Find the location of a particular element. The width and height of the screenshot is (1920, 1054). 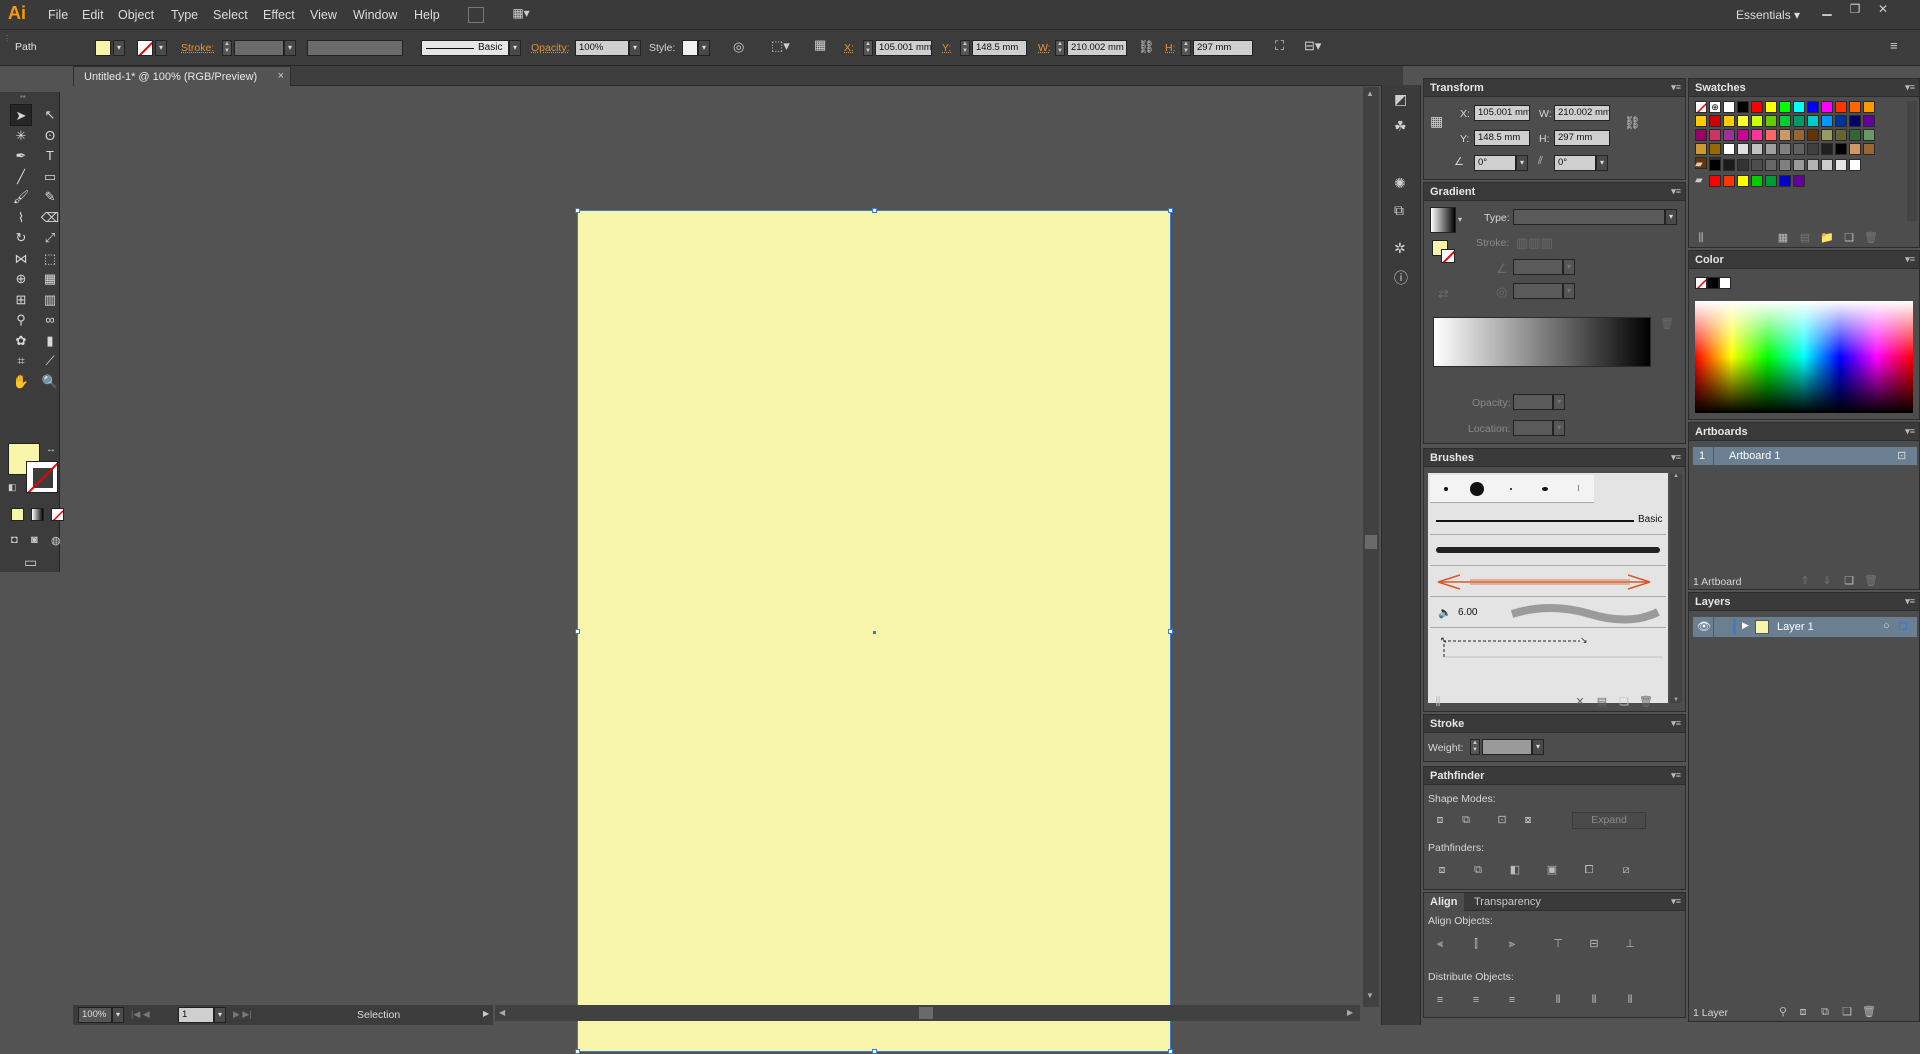

basic-brush-row: Basic is located at coordinates (1548, 520).